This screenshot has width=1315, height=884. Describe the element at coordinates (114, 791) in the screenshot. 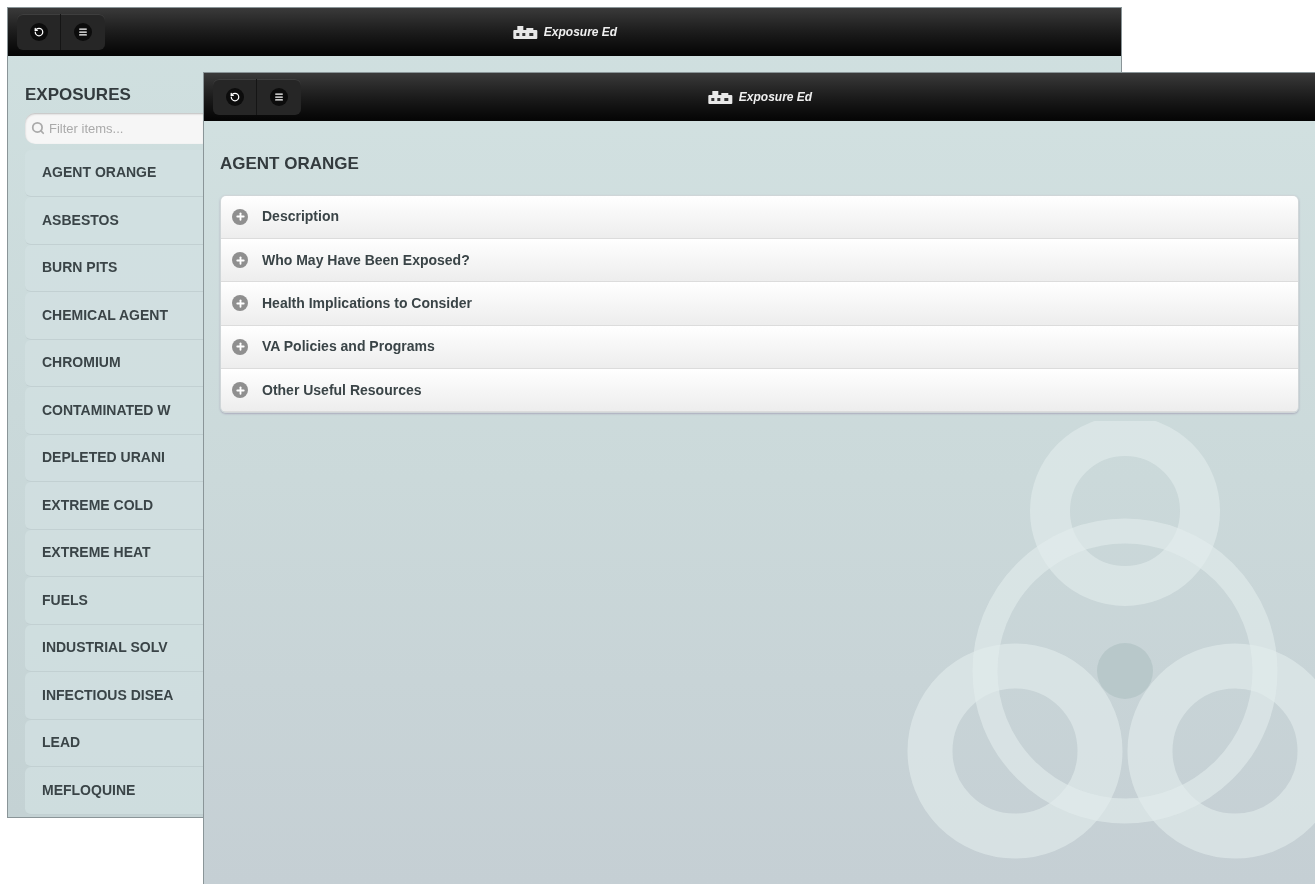

I see `exposure-list-item: MEFLOQUINE` at that location.